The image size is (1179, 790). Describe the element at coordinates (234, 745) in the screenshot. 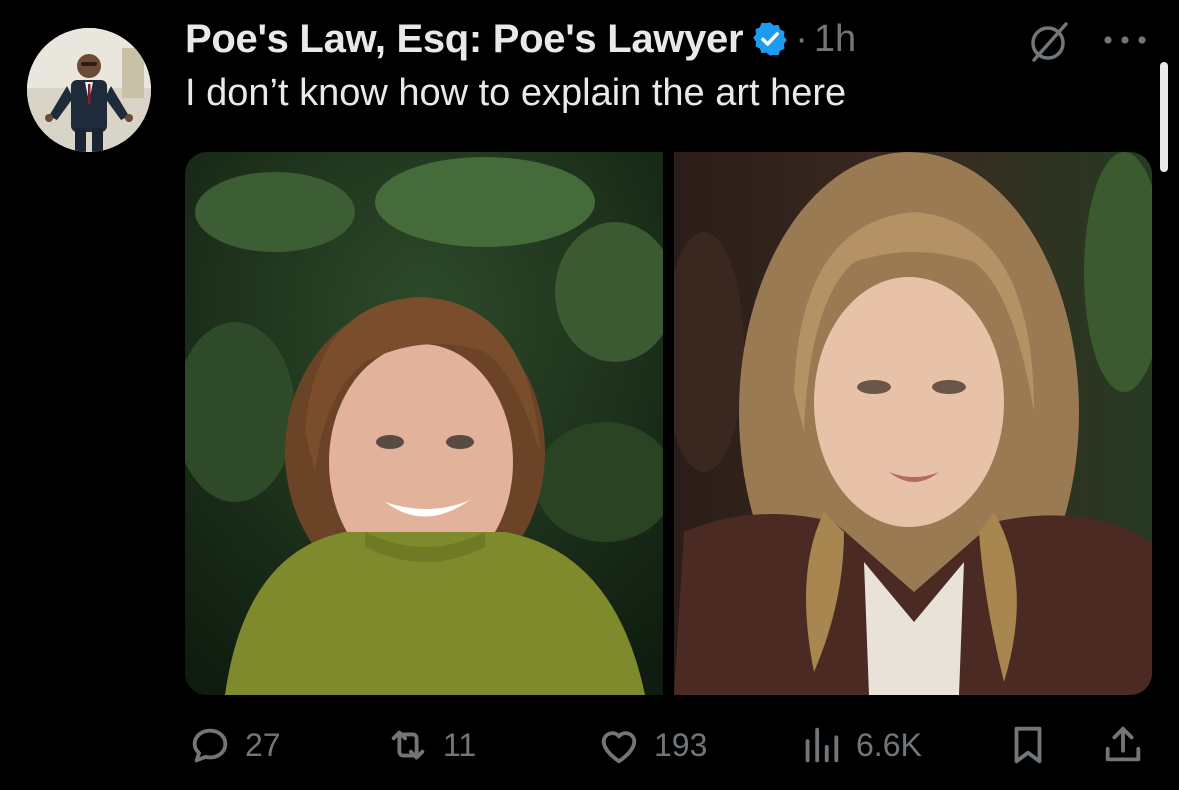

I see `reply-button: 27` at that location.